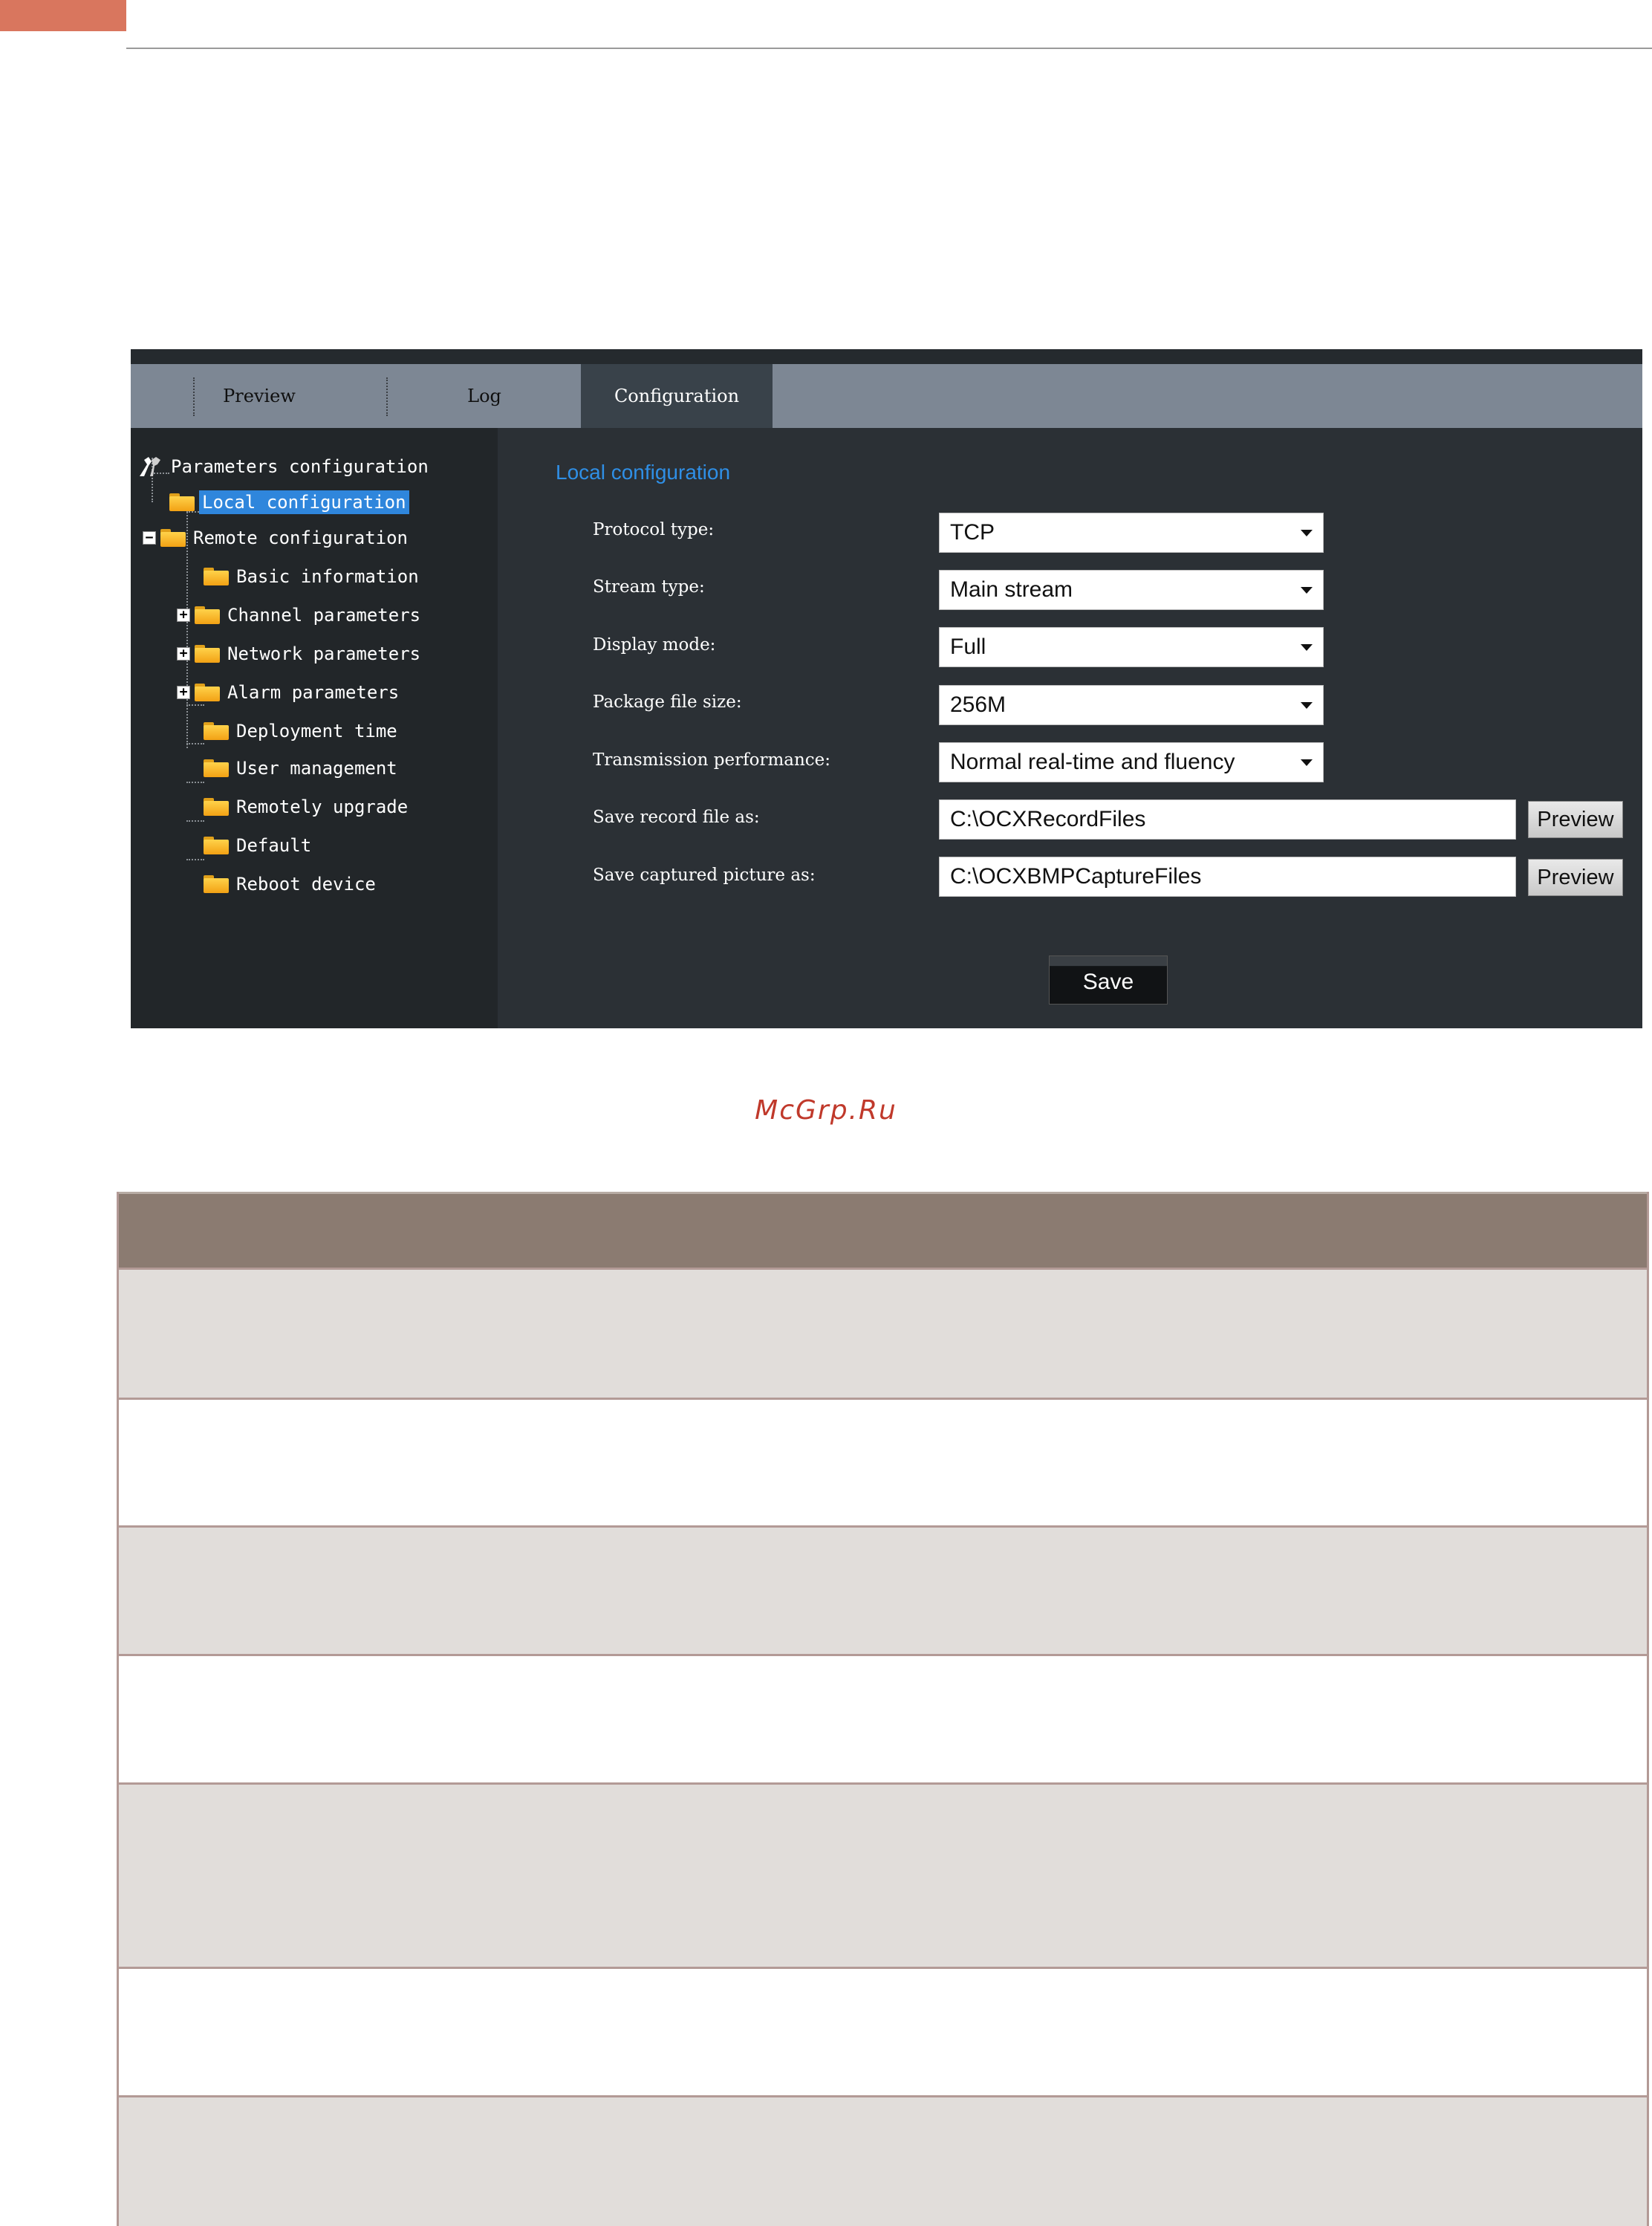 Image resolution: width=1652 pixels, height=2226 pixels. Describe the element at coordinates (887, 356) in the screenshot. I see `top-strip` at that location.